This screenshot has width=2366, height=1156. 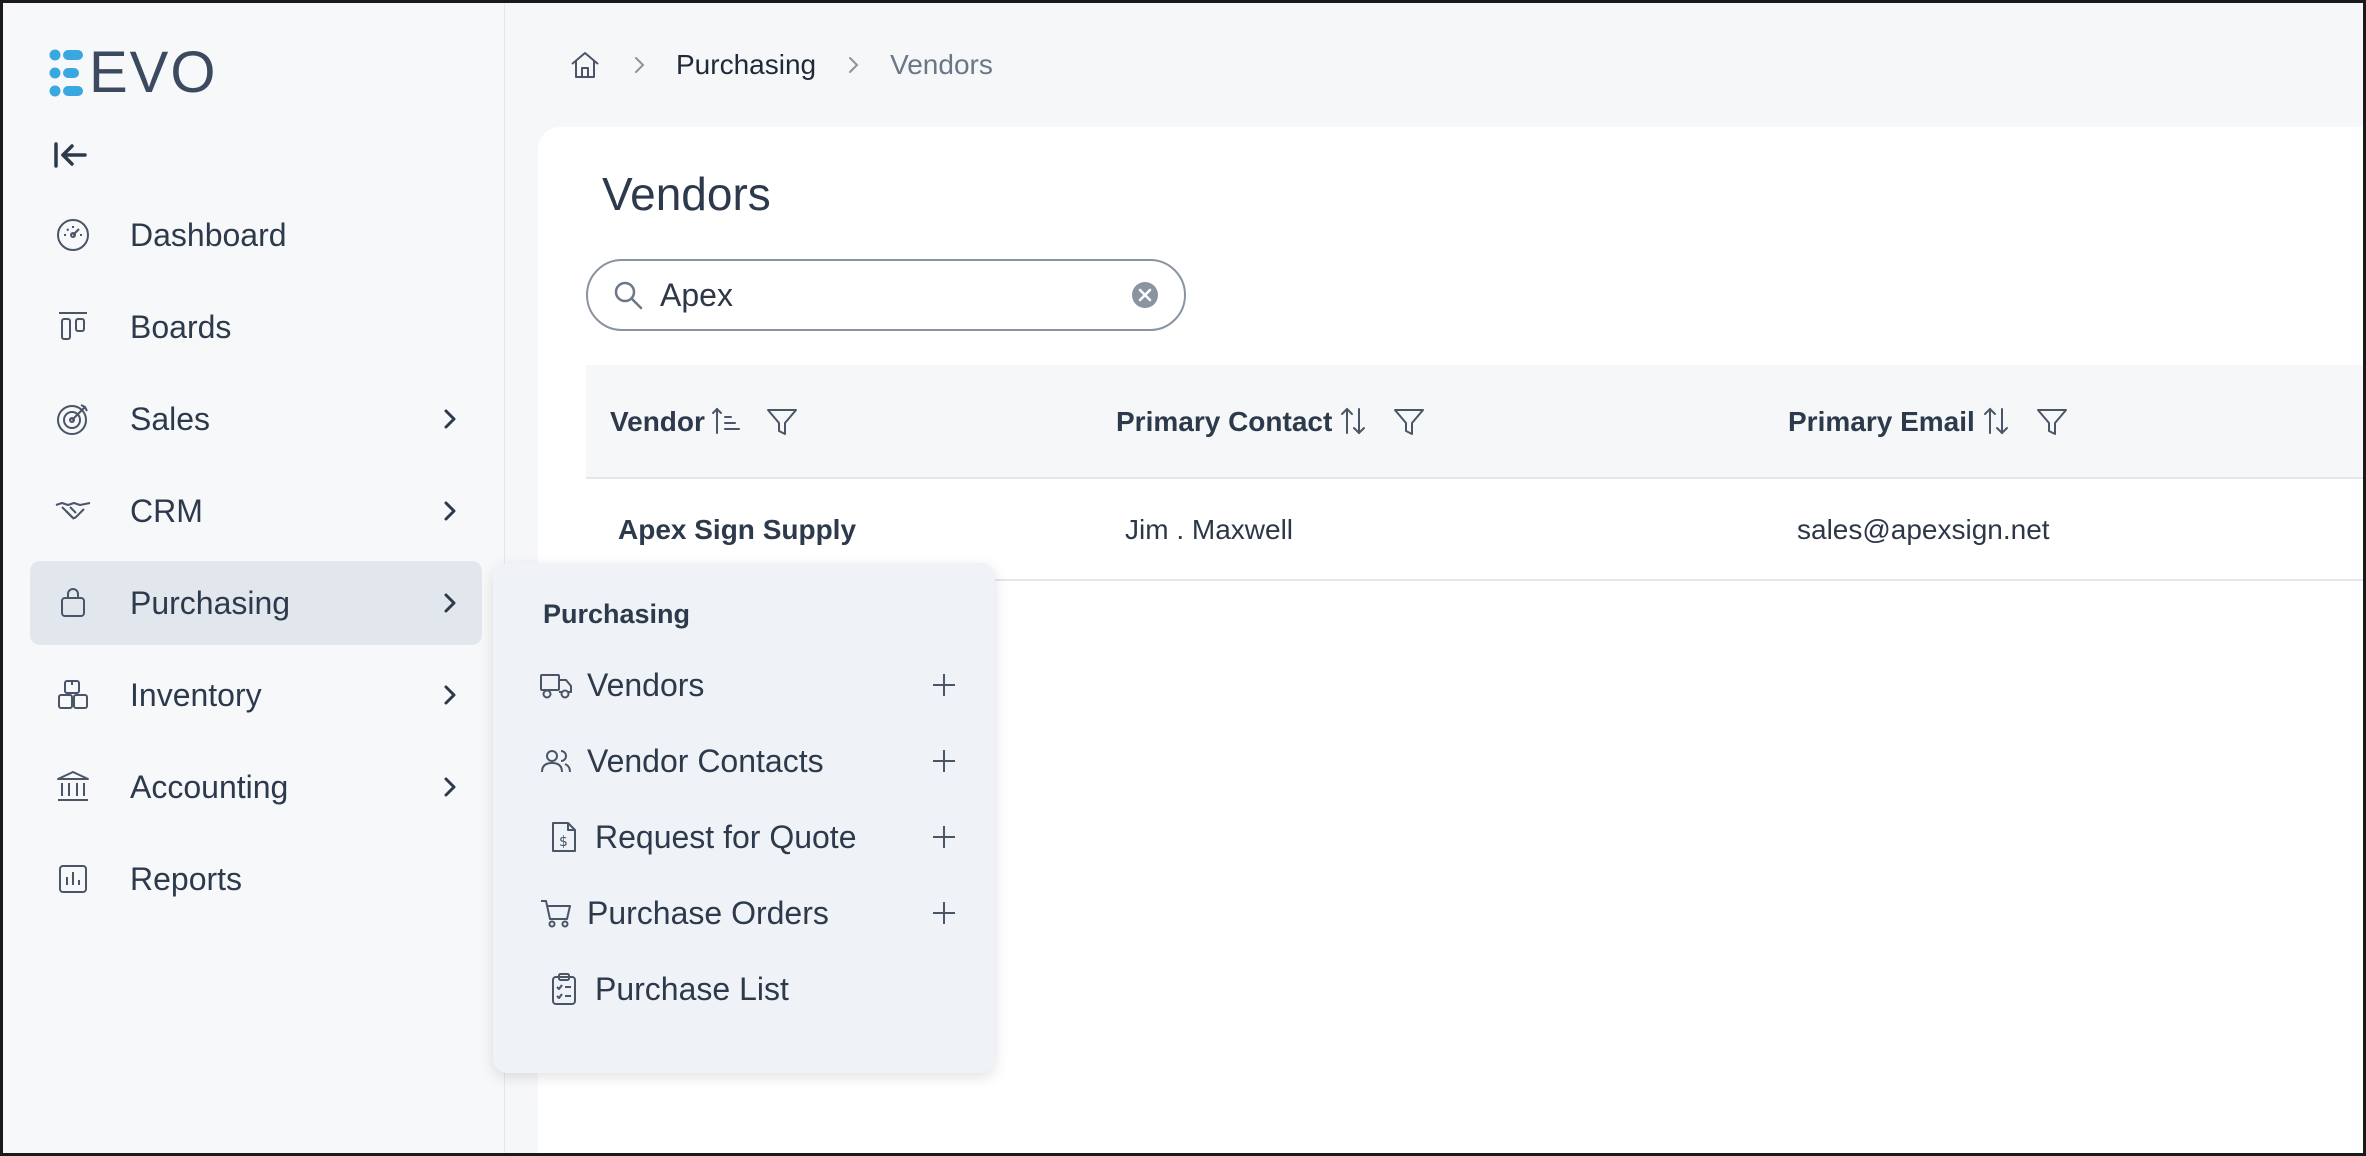 I want to click on sidebar-item-purchasing: Purchasing, so click(x=256, y=603).